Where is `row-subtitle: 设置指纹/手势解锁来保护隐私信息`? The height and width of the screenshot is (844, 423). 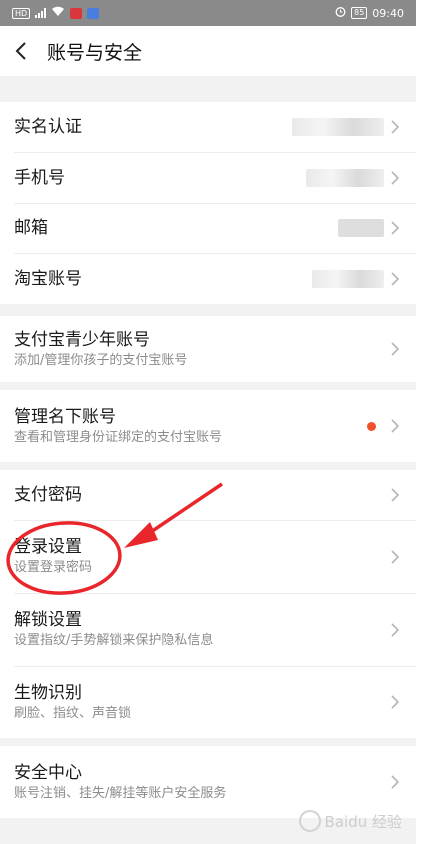
row-subtitle: 设置指纹/手势解锁来保护隐私信息 is located at coordinates (114, 640).